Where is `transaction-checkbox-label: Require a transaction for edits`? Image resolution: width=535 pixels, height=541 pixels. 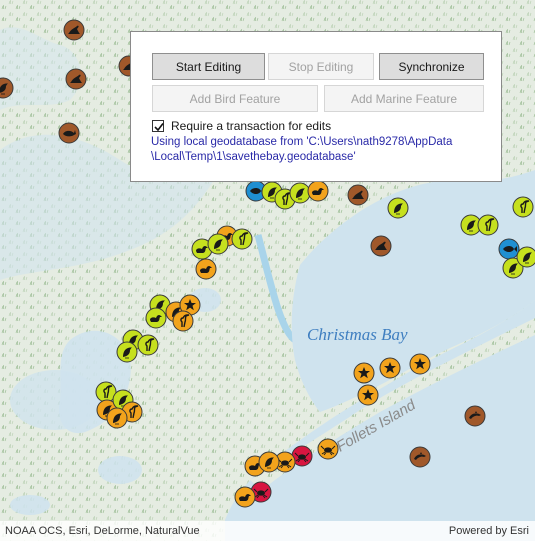
transaction-checkbox-label: Require a transaction for edits is located at coordinates (251, 126).